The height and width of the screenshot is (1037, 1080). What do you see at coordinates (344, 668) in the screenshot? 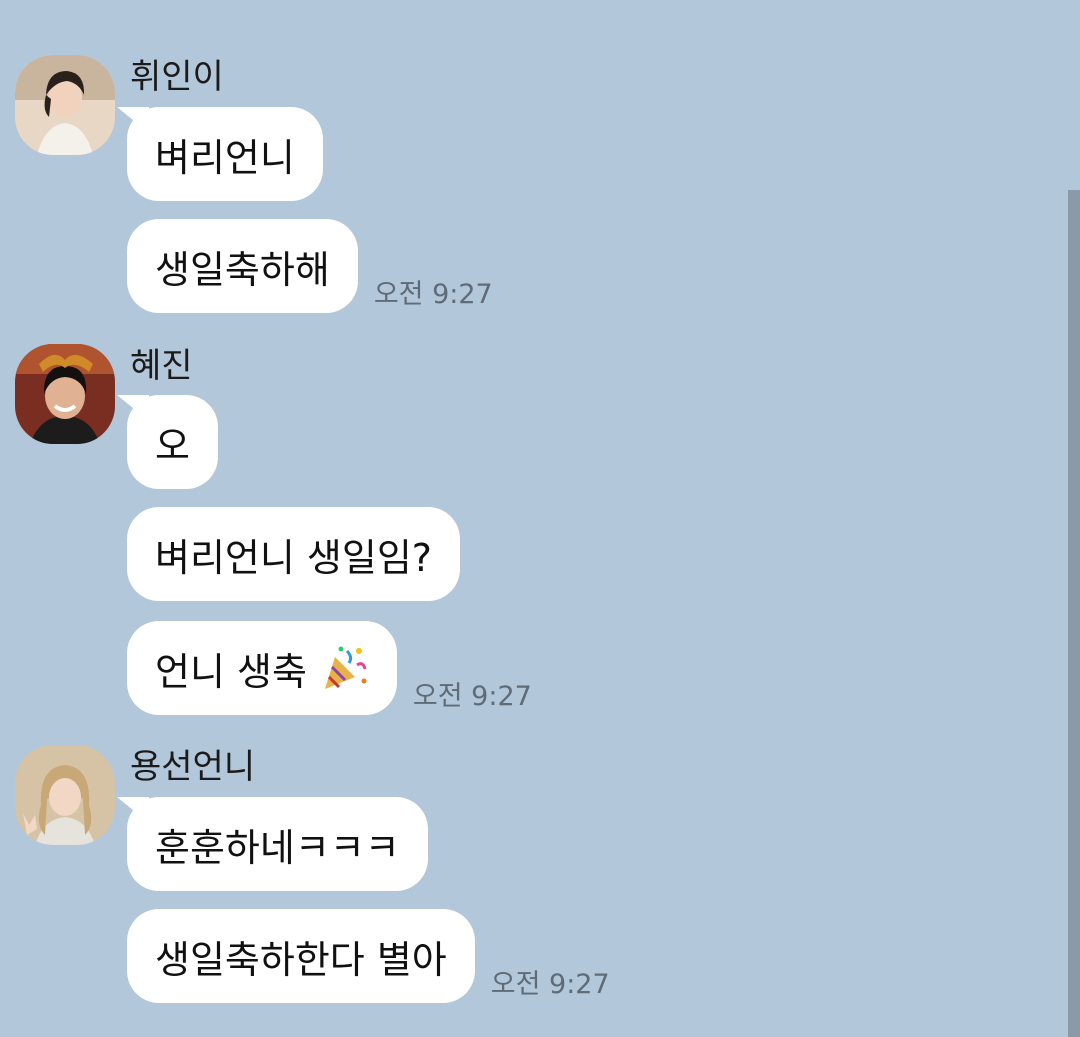
I see `party-popper-icon` at bounding box center [344, 668].